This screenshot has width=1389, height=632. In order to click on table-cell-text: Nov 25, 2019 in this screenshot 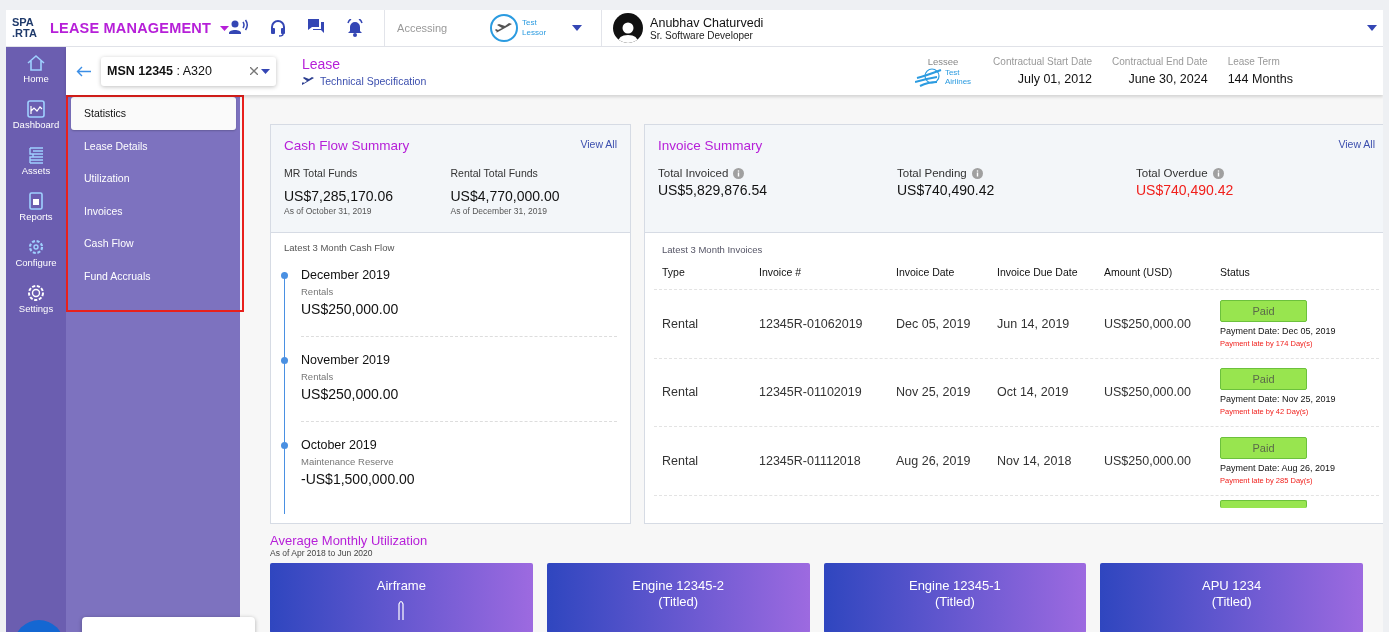, I will do `click(934, 392)`.